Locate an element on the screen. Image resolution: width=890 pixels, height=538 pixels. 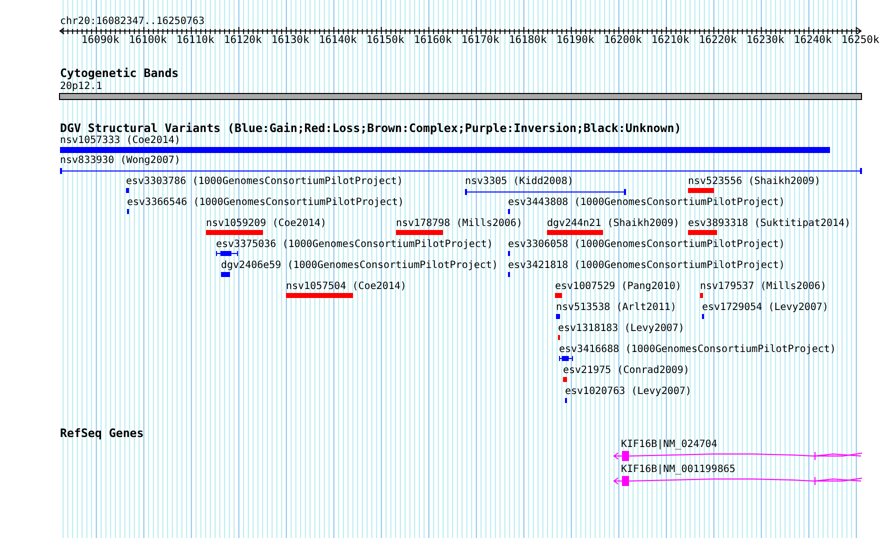
tick-label: 16090k is located at coordinates (100, 40).